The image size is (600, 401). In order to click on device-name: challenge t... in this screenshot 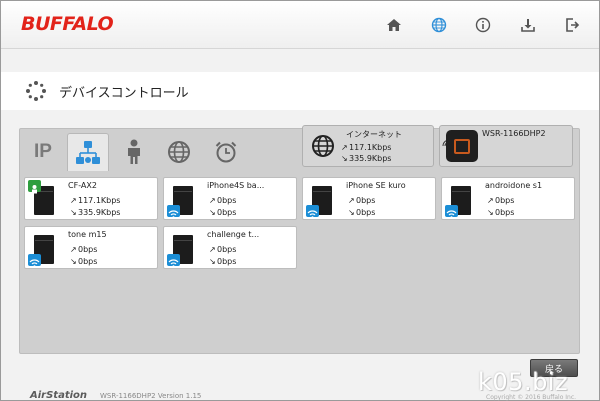, I will do `click(233, 234)`.